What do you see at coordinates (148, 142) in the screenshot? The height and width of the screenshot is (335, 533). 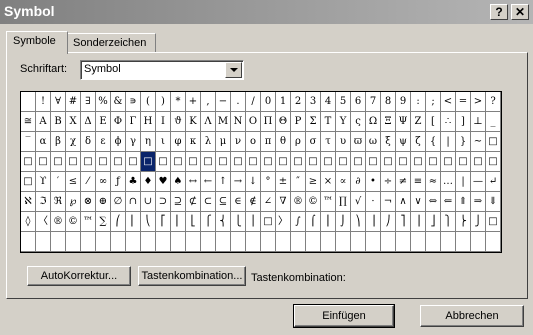 I see `symbol-cell: η` at bounding box center [148, 142].